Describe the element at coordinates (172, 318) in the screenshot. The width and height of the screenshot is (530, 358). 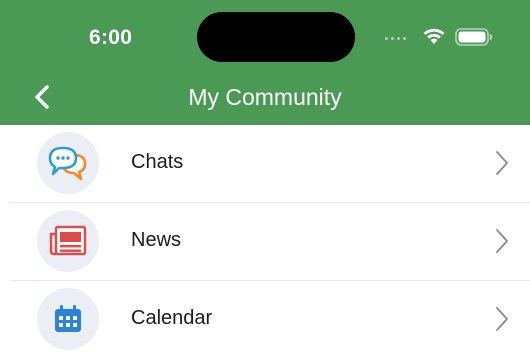
I see `menu-item-label: Calendar` at that location.